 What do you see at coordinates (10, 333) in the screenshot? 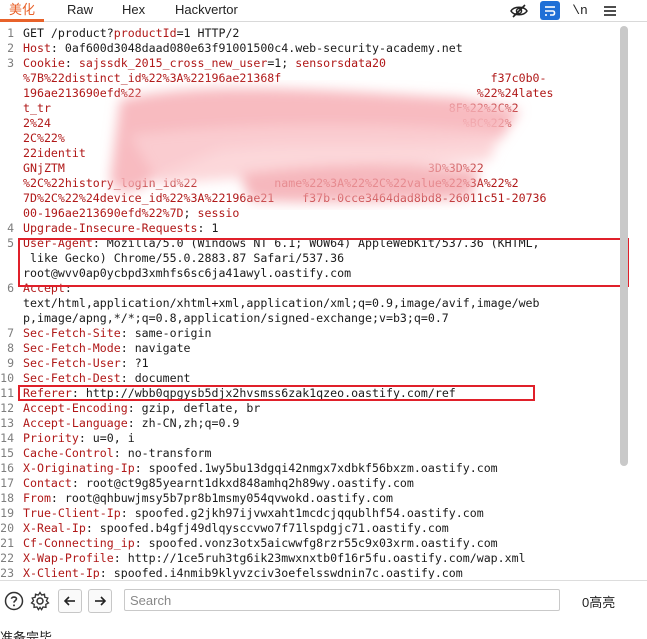
I see `line-number: 7` at bounding box center [10, 333].